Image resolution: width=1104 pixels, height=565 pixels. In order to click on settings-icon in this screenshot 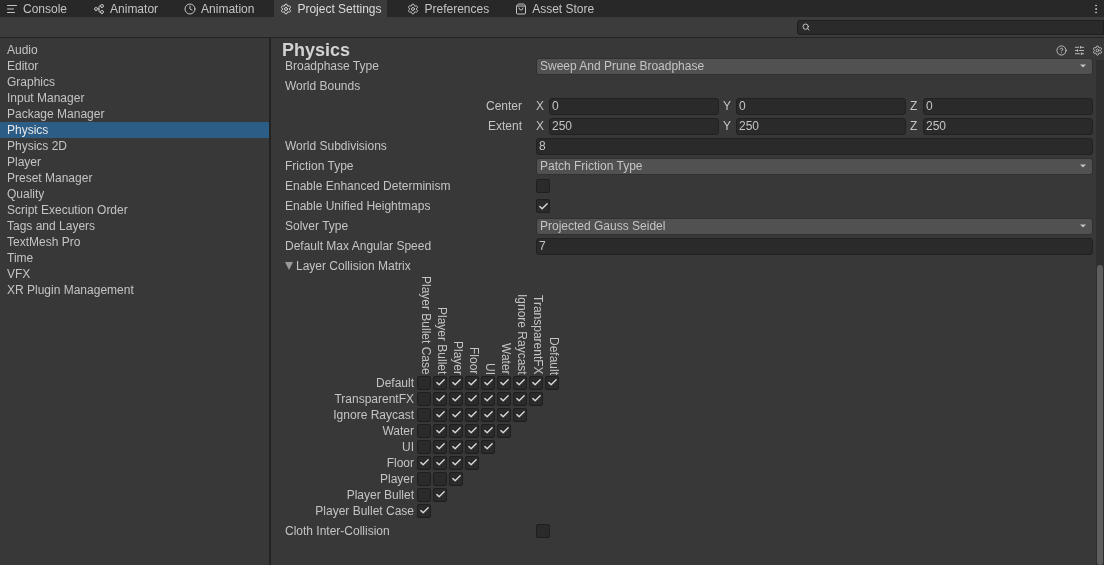, I will do `click(1097, 50)`.